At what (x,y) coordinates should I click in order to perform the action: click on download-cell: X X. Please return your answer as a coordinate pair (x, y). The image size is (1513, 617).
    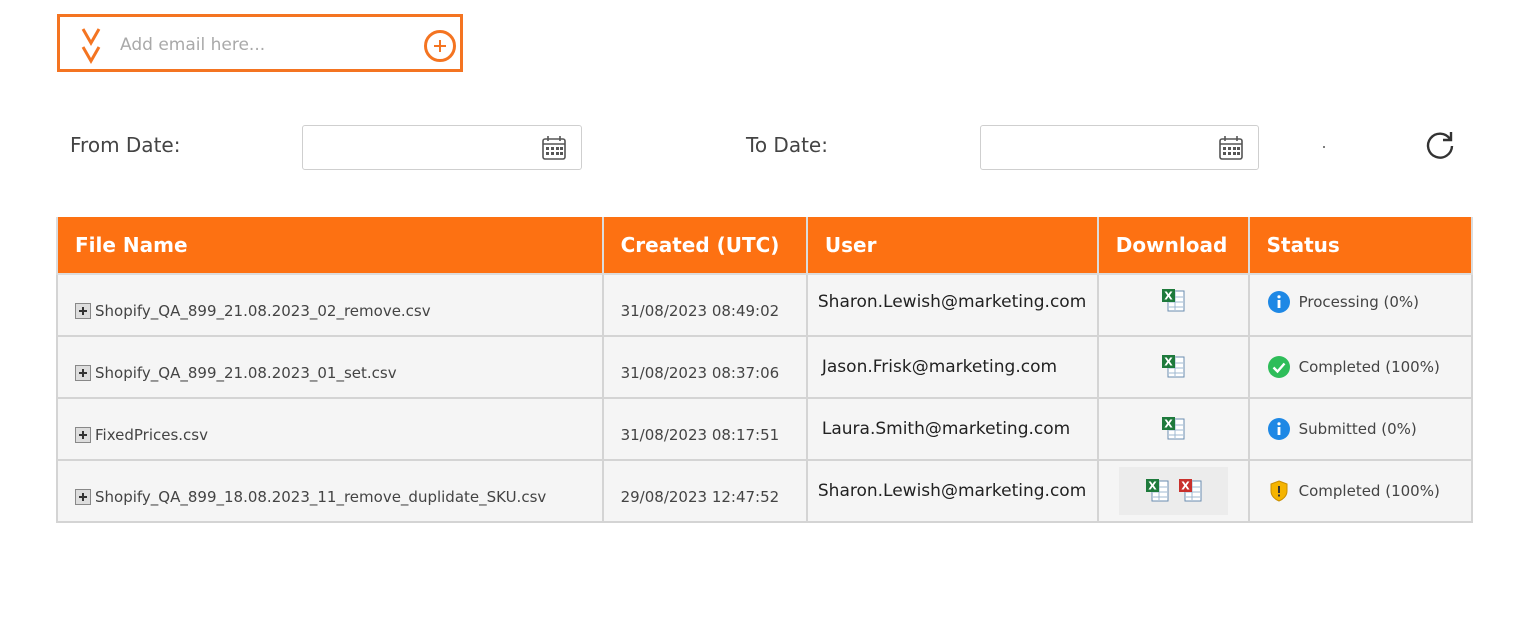
    Looking at the image, I should click on (1173, 491).